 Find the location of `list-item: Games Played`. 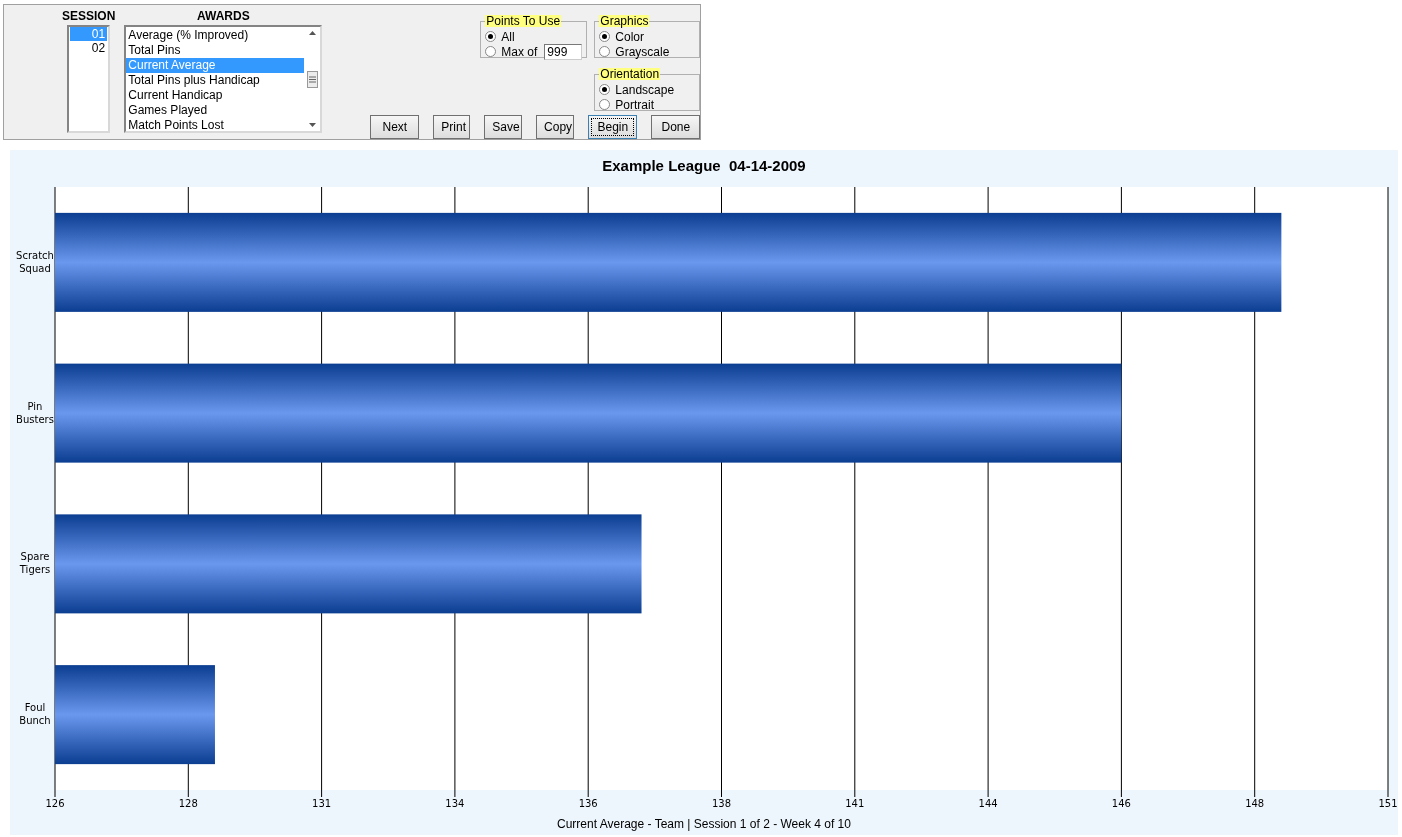

list-item: Games Played is located at coordinates (215, 110).